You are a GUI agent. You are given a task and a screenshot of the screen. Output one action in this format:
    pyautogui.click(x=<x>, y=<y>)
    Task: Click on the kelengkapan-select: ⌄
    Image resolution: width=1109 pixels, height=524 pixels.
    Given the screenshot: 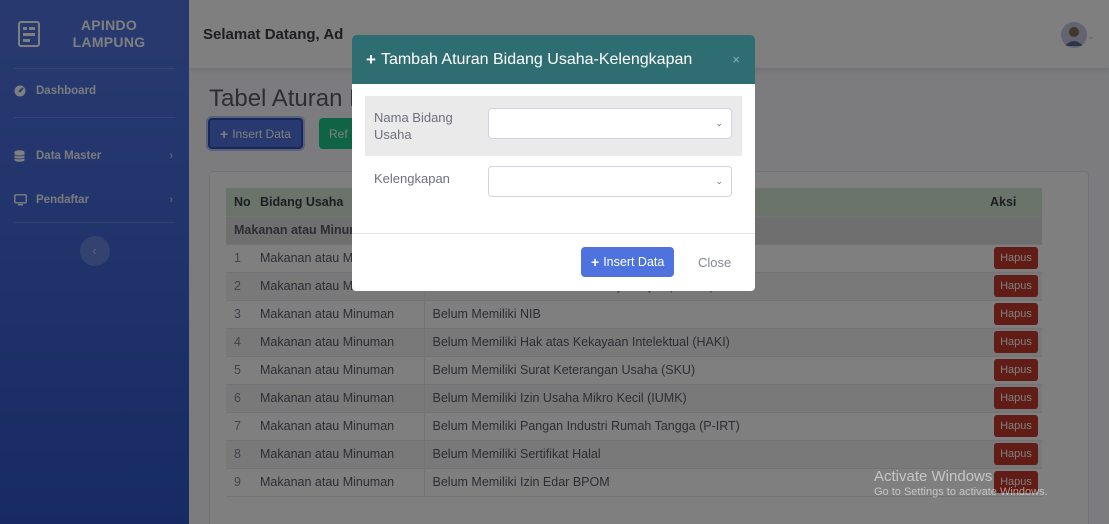 What is the action you would take?
    pyautogui.click(x=610, y=181)
    